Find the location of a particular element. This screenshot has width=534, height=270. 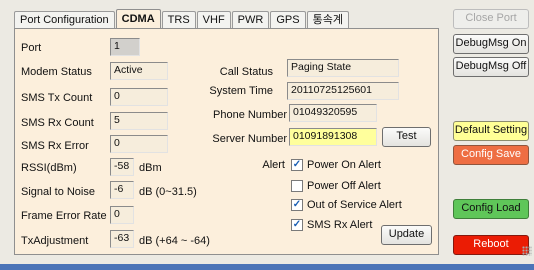

server-number-field: 01091891308 is located at coordinates (333, 137).